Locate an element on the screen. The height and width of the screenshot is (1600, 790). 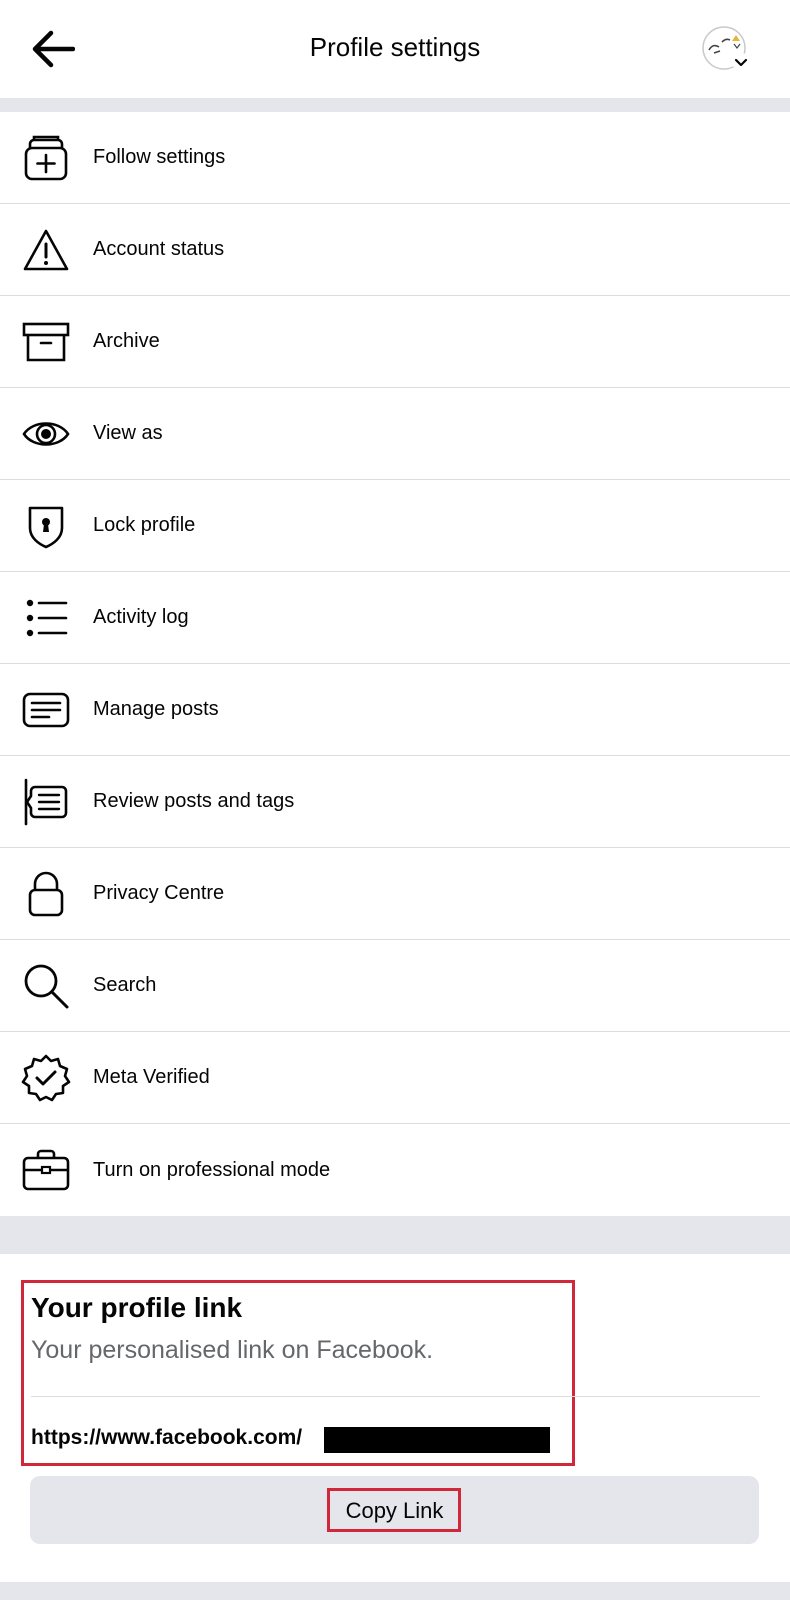
menu-item-label: Meta Verified is located at coordinates (151, 1077).